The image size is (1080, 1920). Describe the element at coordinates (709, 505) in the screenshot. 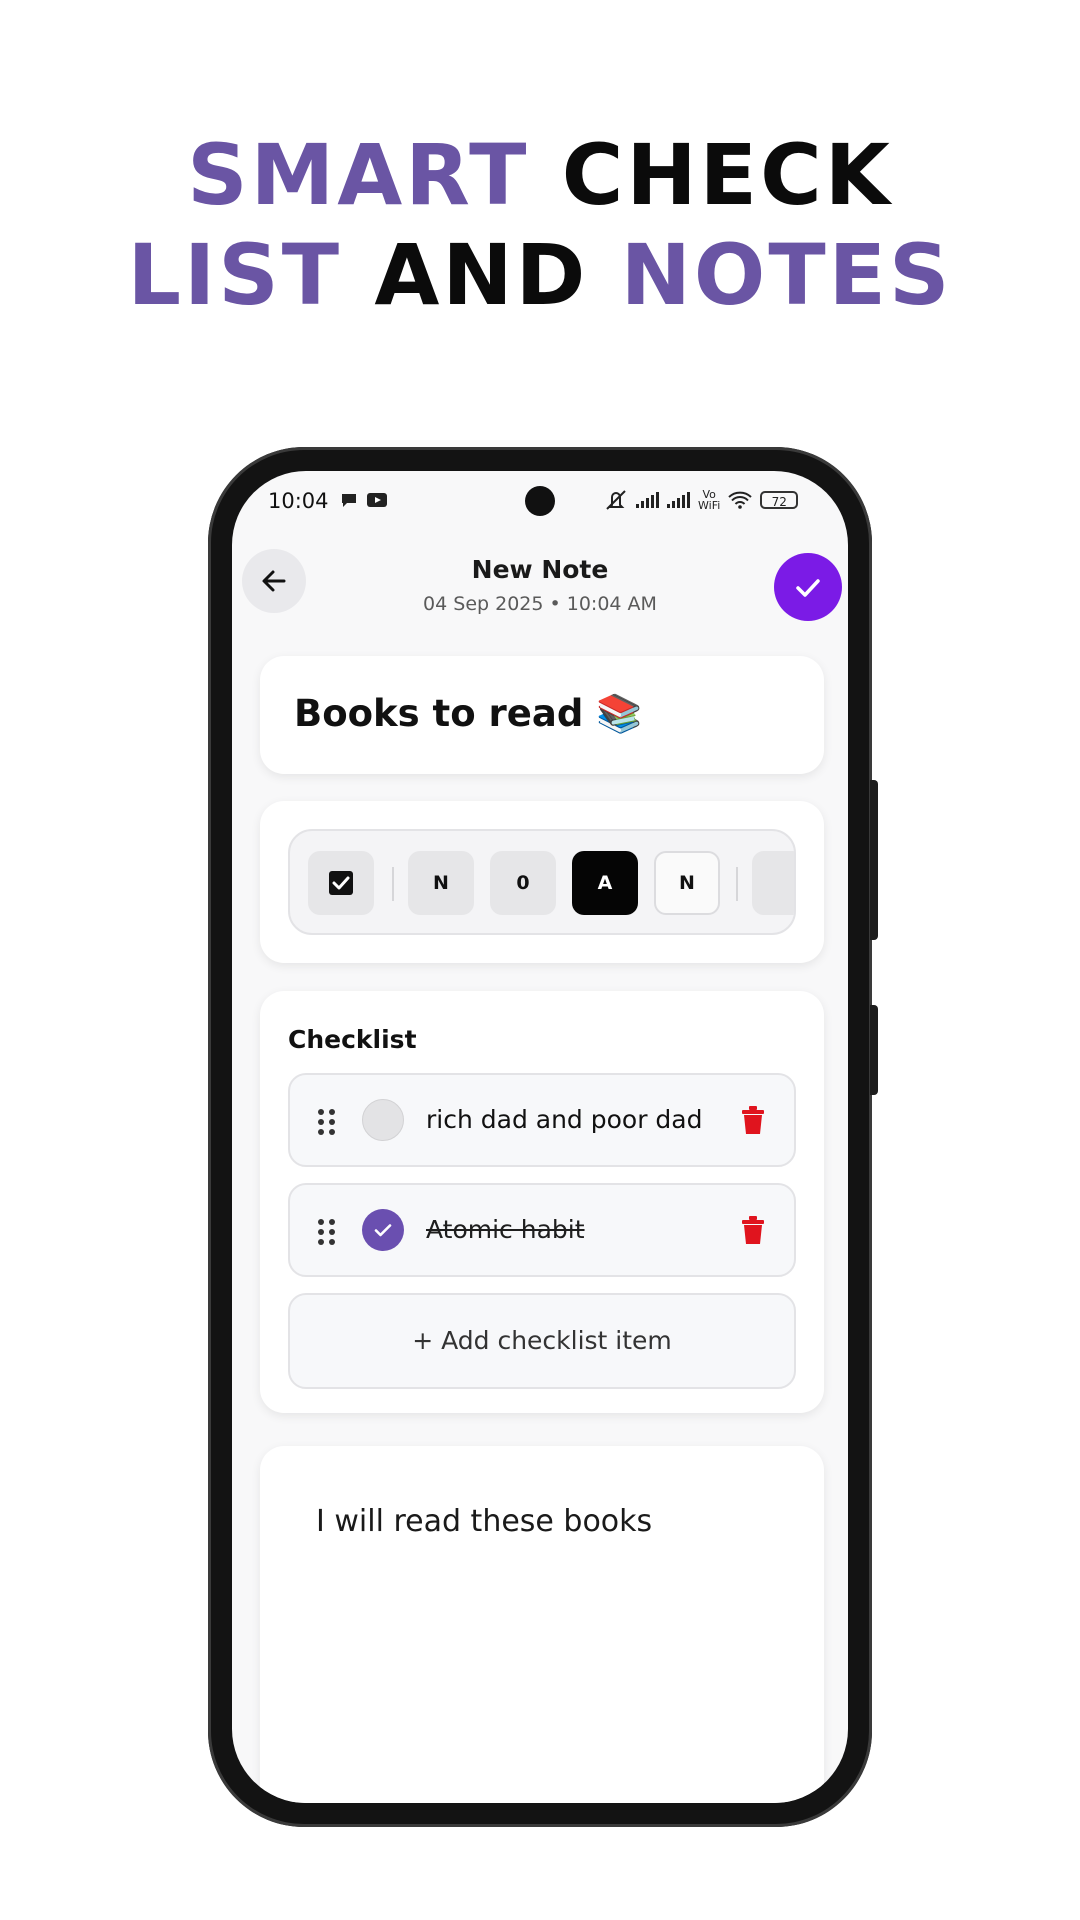

I see `vo-wifi-bottom: WiFi` at that location.